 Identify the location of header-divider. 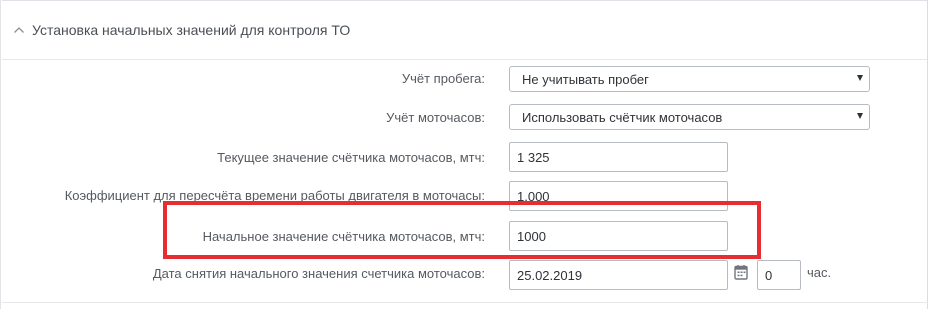
(465, 59).